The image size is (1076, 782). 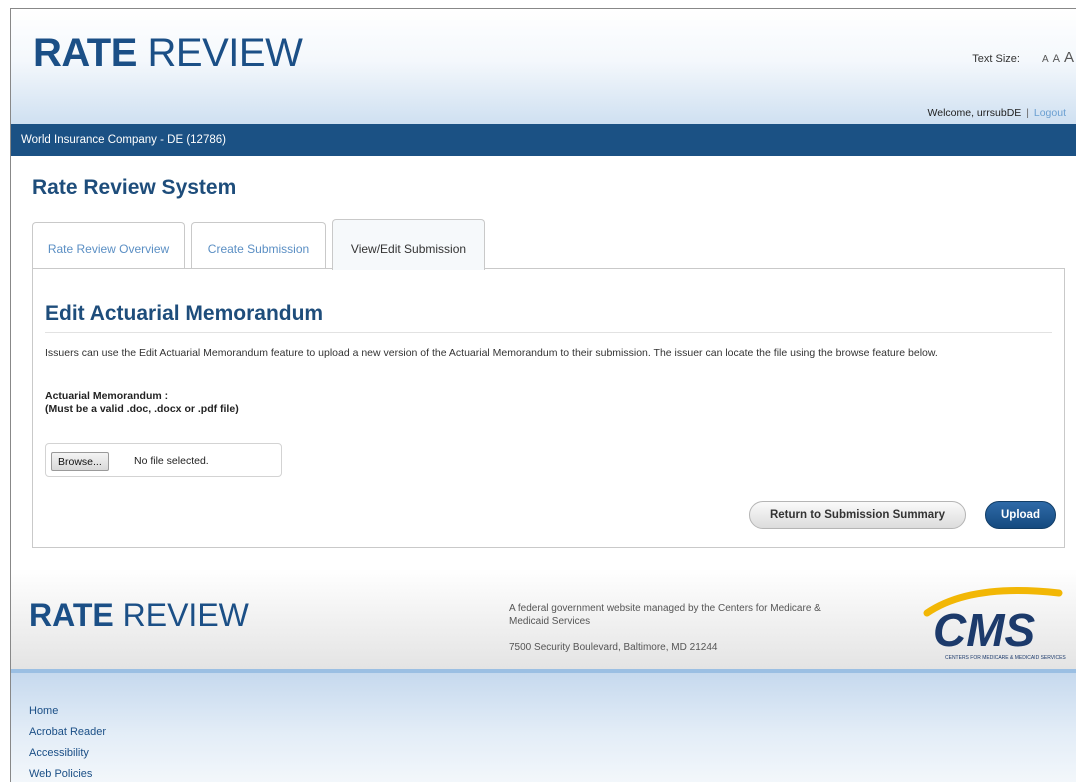 I want to click on logo-light-text: REVIEW, so click(x=225, y=53).